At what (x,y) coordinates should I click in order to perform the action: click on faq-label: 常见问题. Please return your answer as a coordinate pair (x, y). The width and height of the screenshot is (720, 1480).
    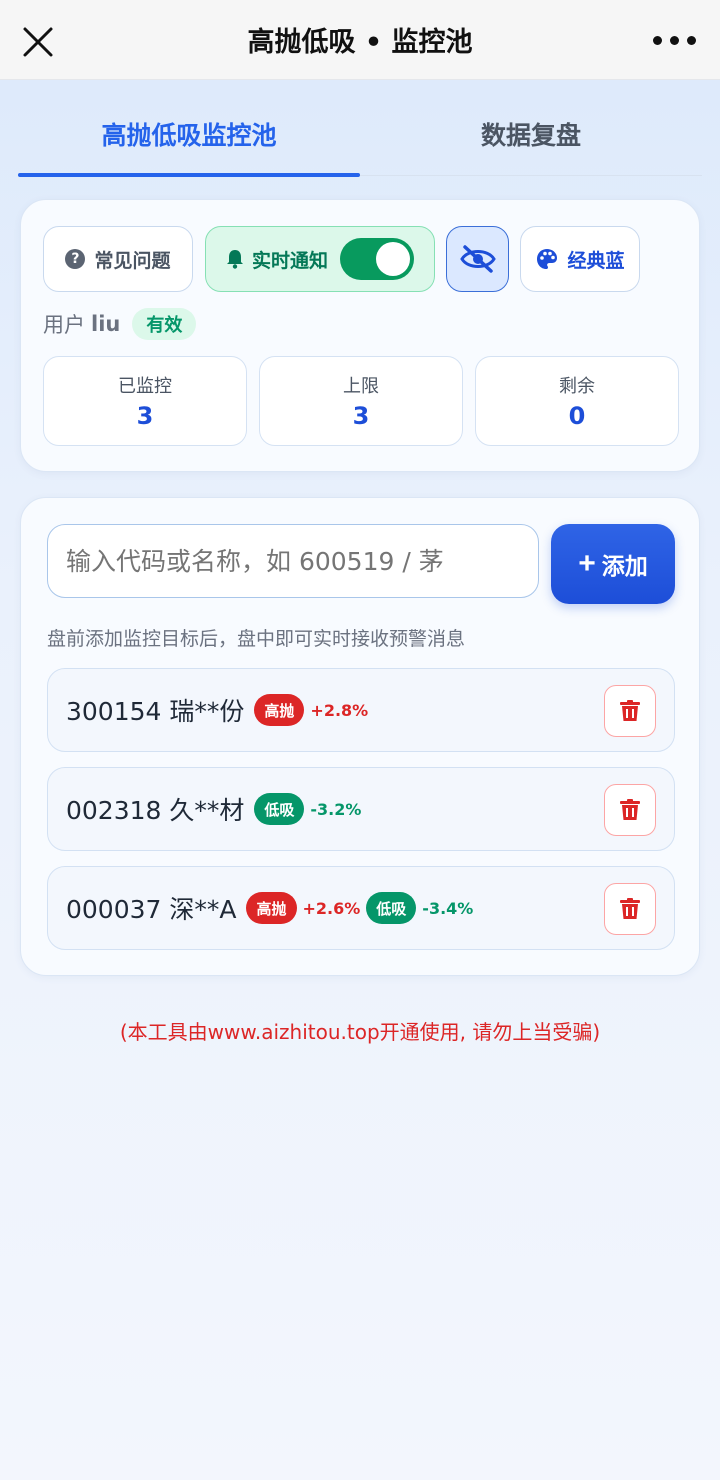
    Looking at the image, I should click on (132, 260).